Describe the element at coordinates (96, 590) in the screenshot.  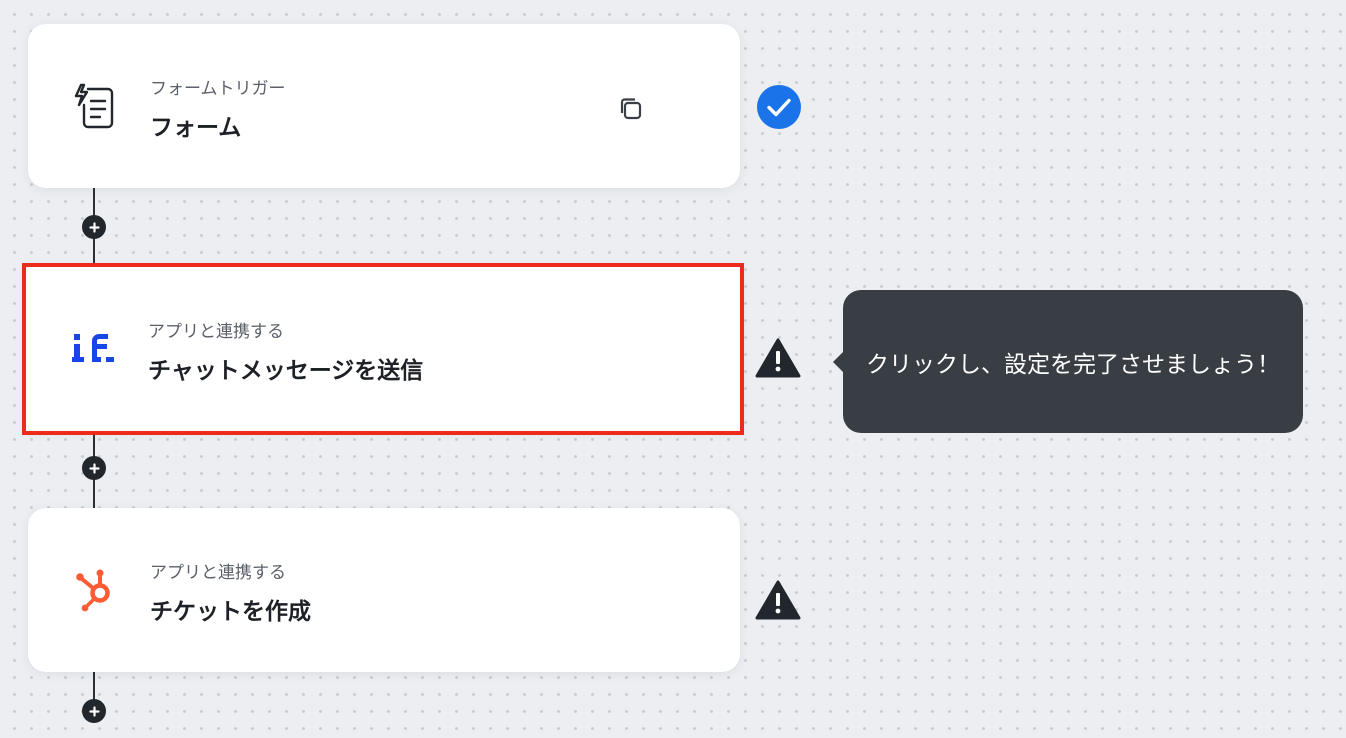
I see `hubspot-icon` at that location.